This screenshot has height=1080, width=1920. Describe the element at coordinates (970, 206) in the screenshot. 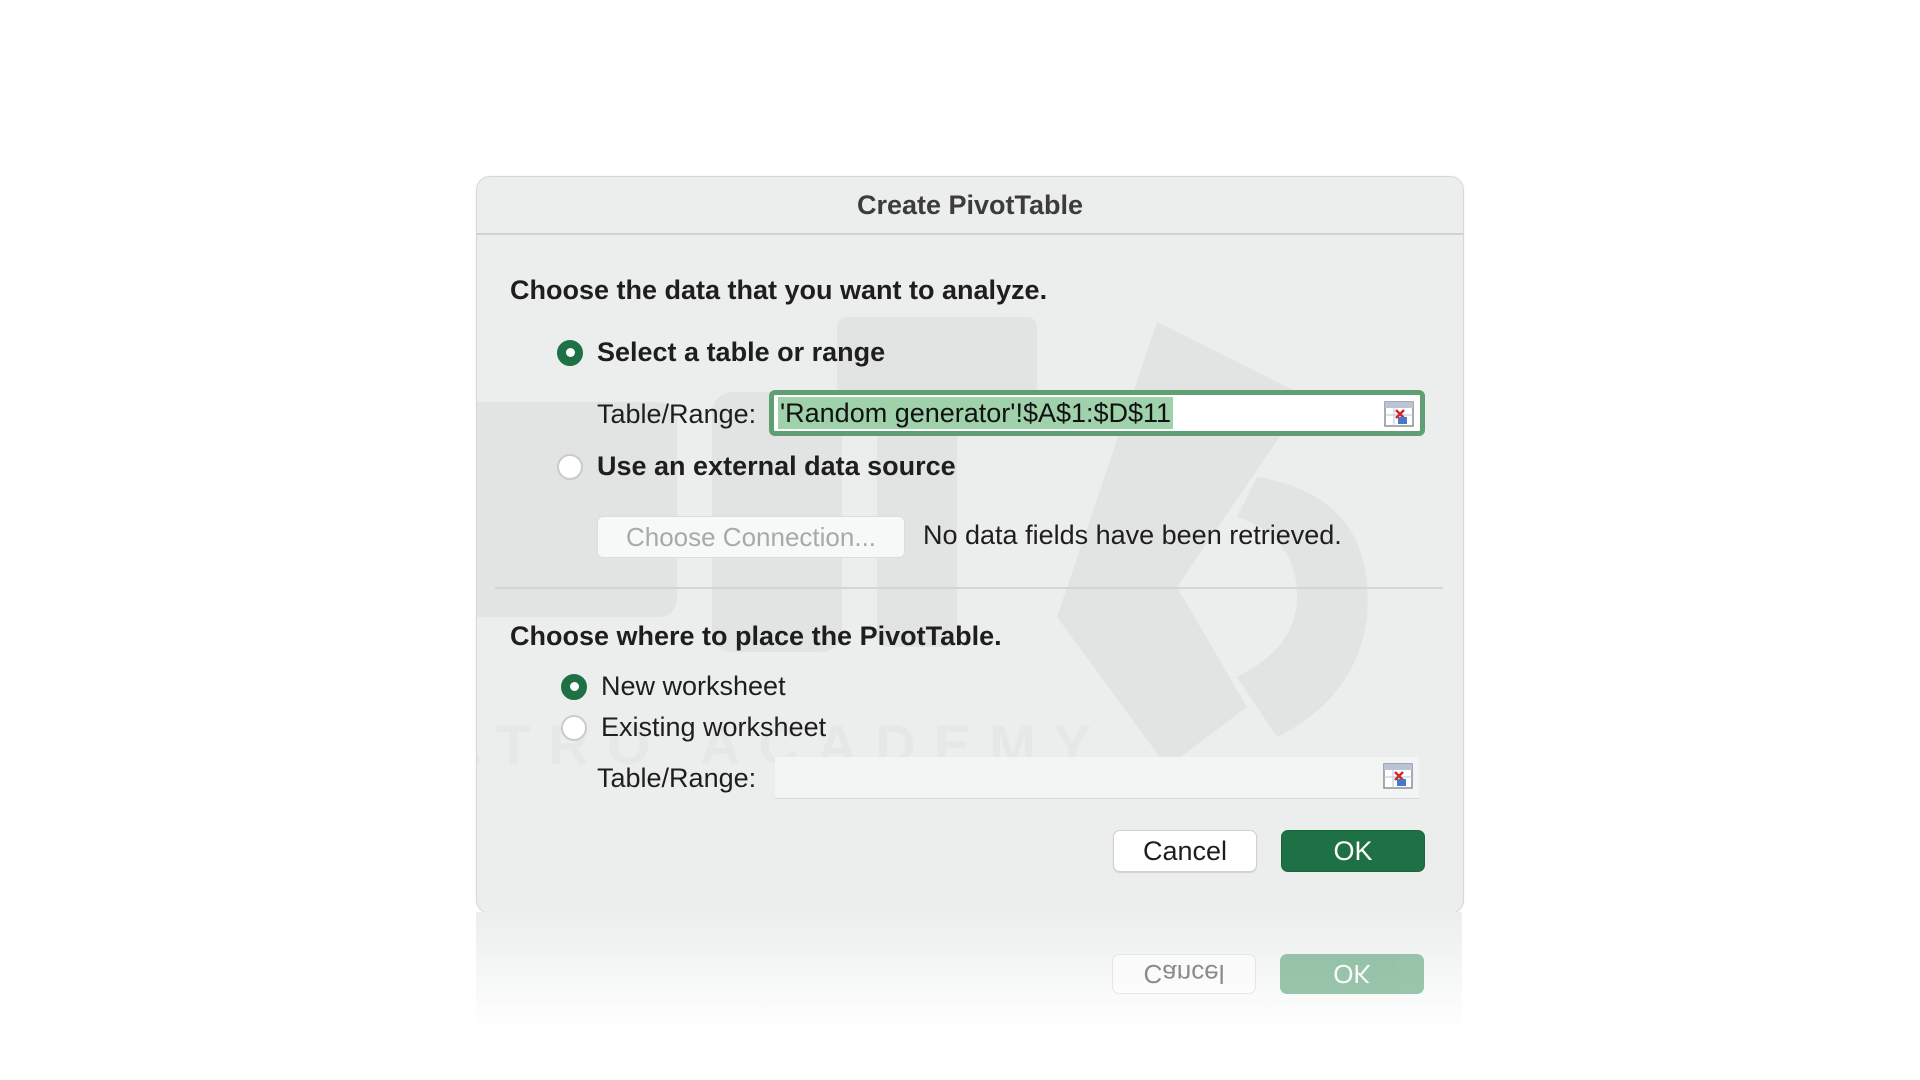

I see `dialog-title: Create PivotTable` at that location.